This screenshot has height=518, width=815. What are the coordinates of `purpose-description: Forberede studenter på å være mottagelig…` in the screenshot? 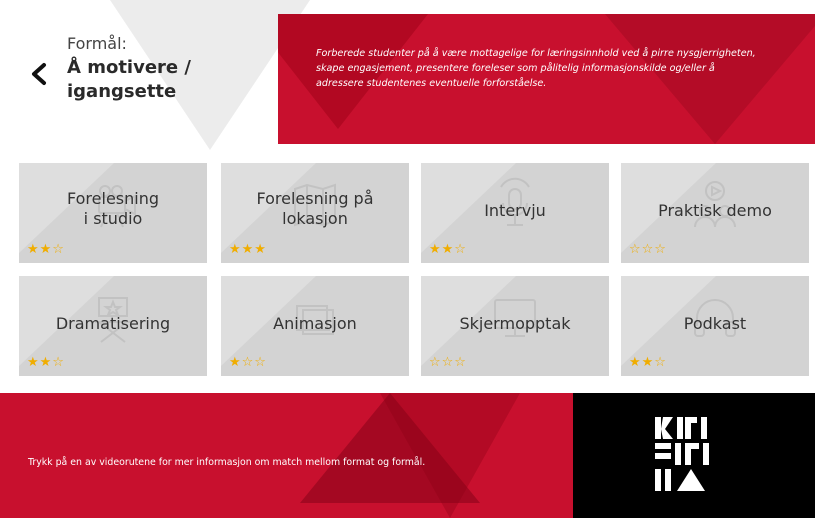 It's located at (536, 68).